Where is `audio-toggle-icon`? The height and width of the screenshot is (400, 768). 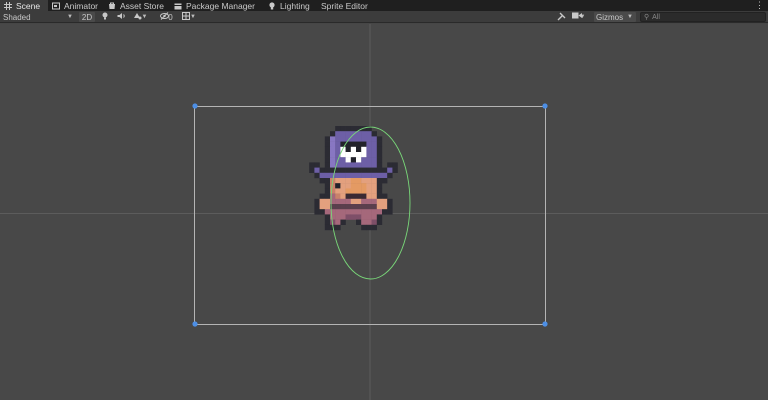
audio-toggle-icon is located at coordinates (123, 17).